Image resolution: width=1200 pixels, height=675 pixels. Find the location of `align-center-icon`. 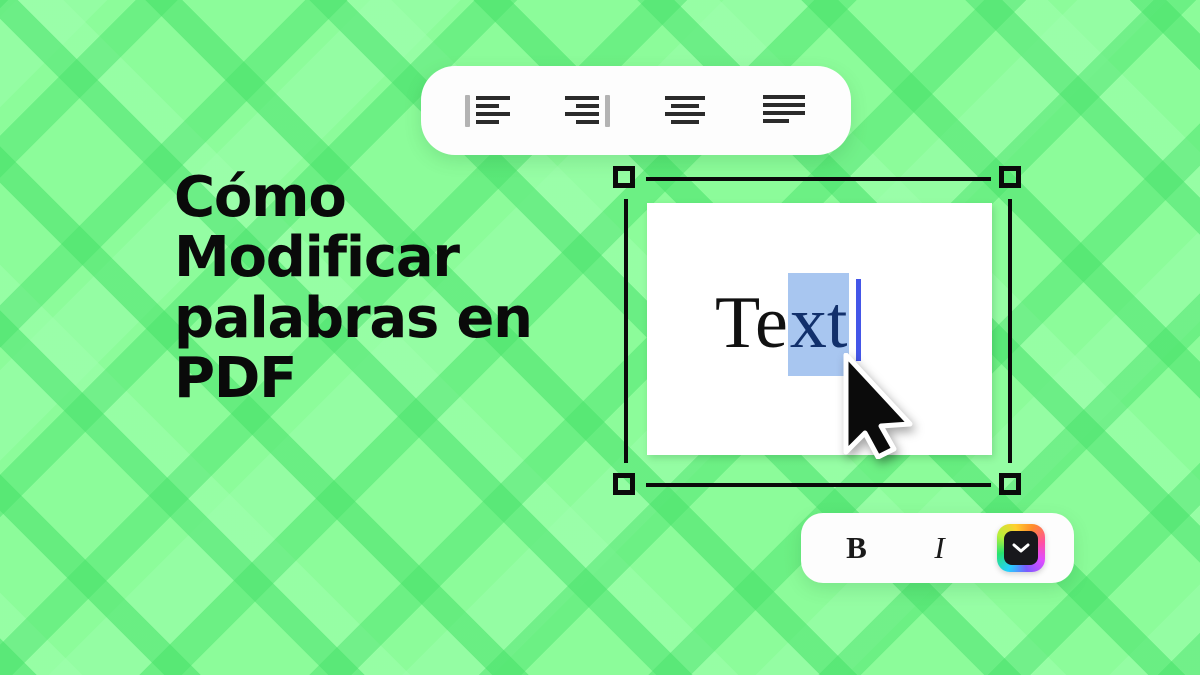

align-center-icon is located at coordinates (685, 109).